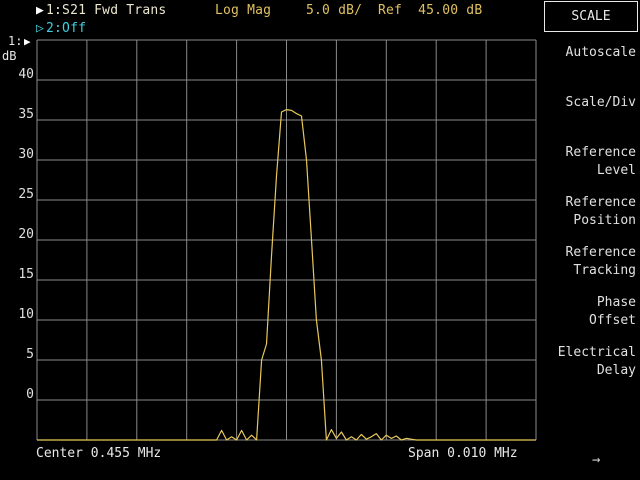 The image size is (640, 480). Describe the element at coordinates (9, 56) in the screenshot. I see `y-unit-label: dB` at that location.